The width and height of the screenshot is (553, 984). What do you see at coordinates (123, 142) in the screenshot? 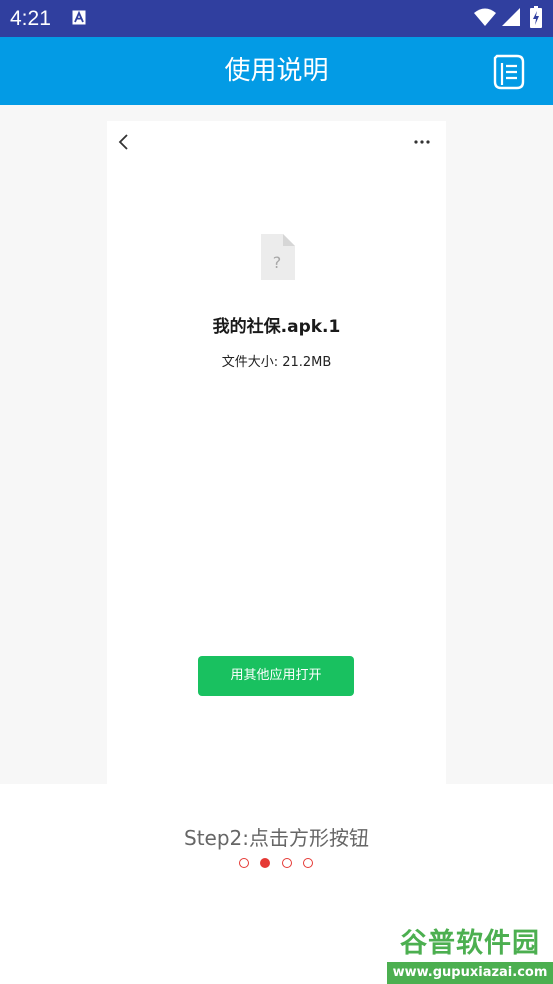
I see `back-icon` at bounding box center [123, 142].